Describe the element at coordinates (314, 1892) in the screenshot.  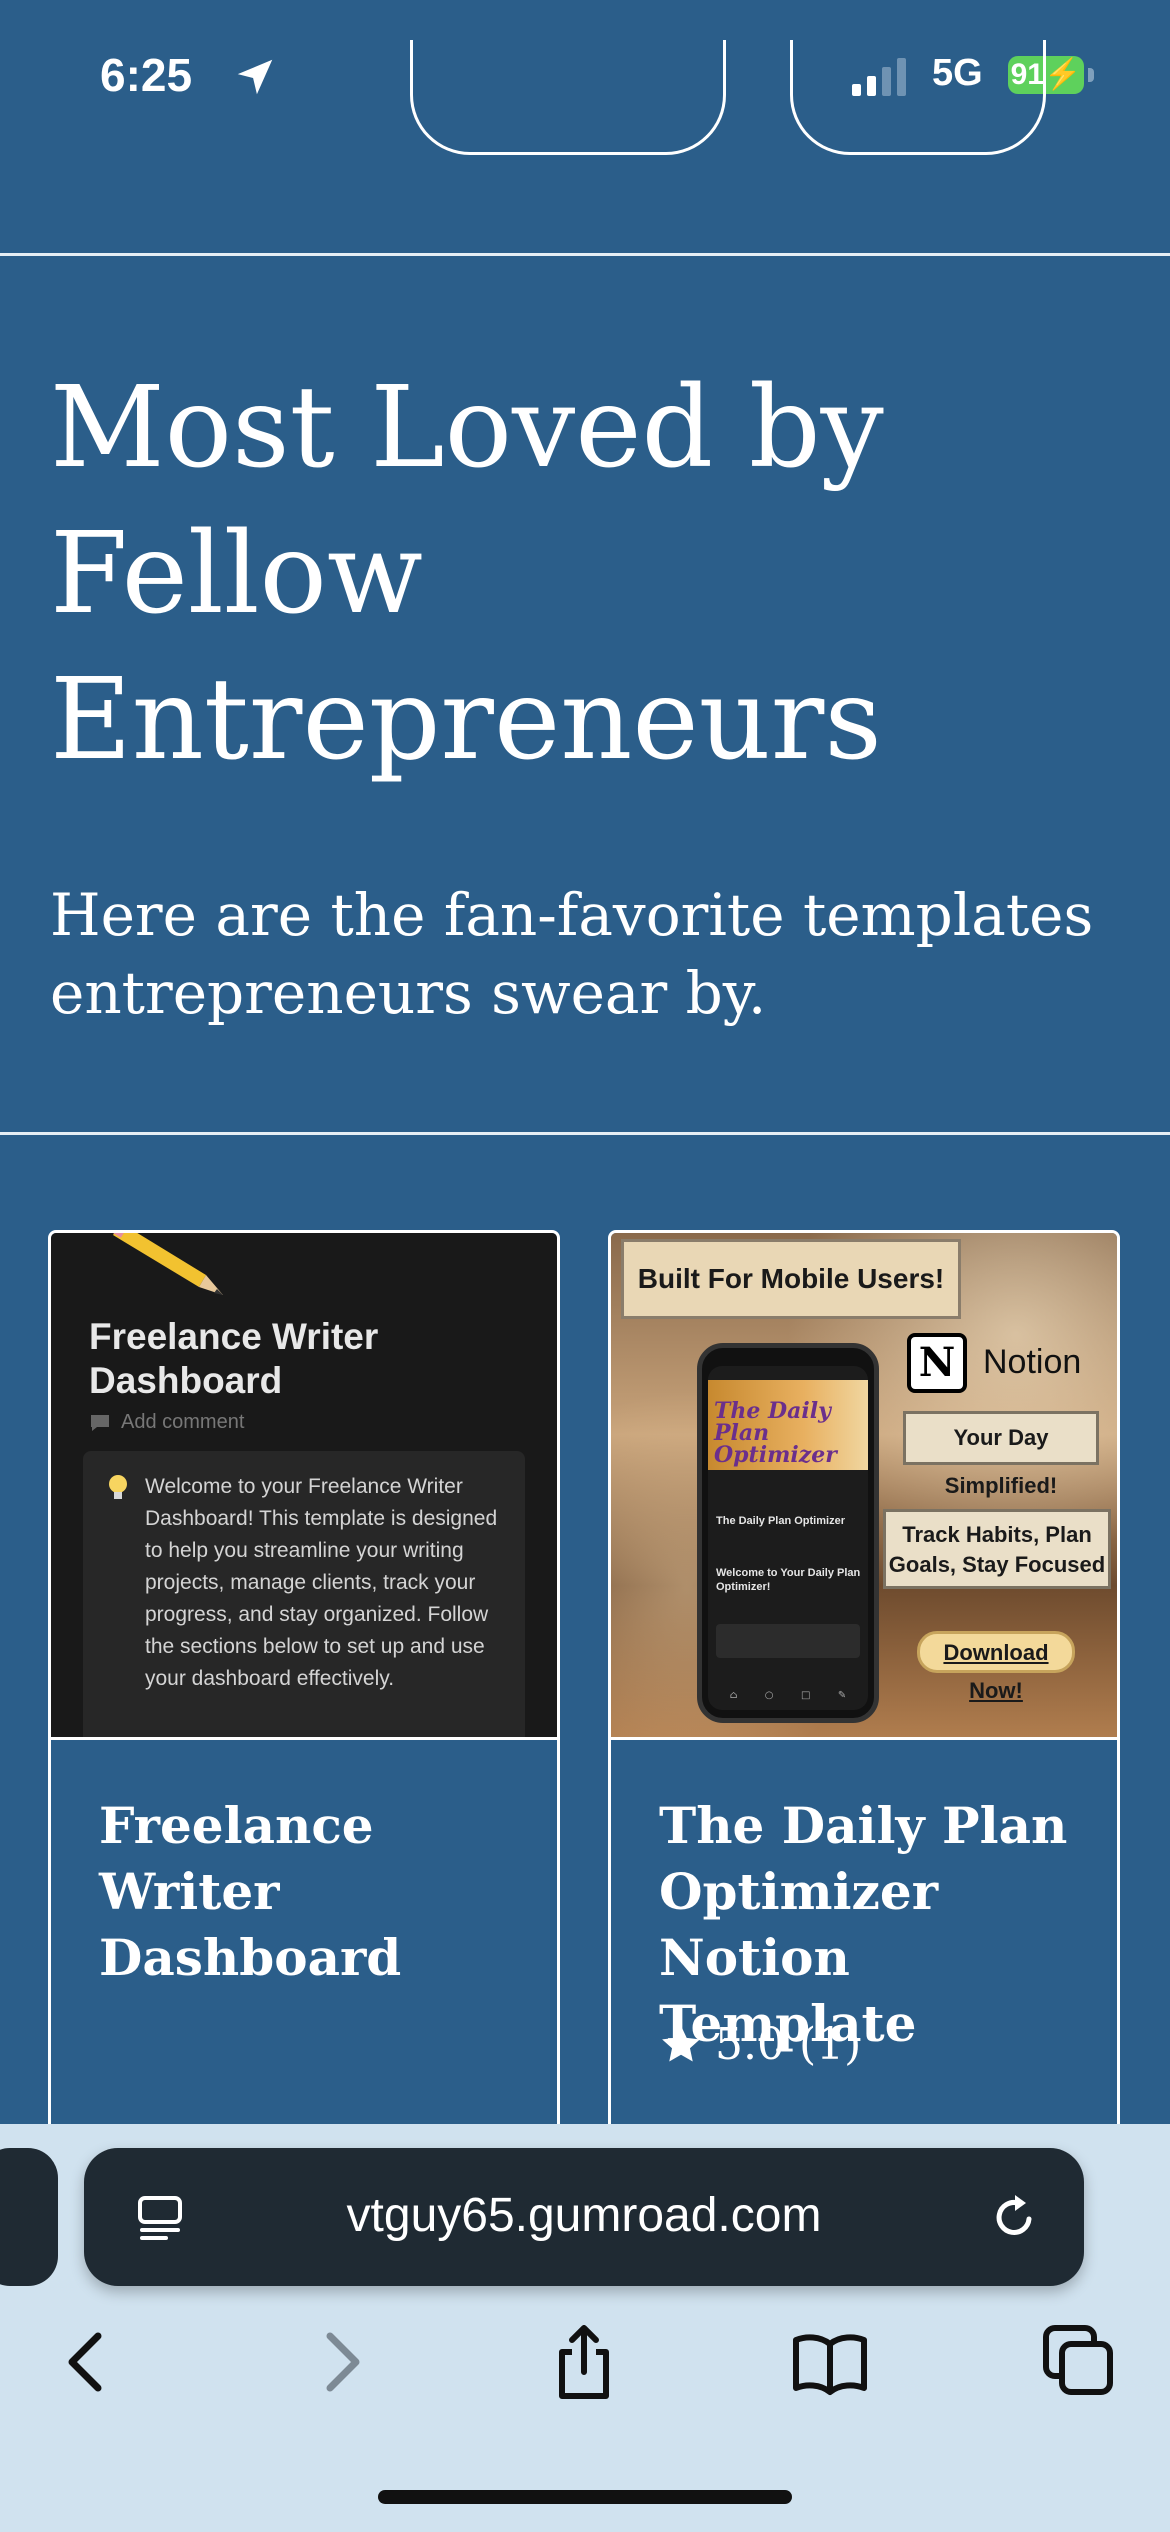
I see `product-title: Freelance Writer Dashboard` at that location.